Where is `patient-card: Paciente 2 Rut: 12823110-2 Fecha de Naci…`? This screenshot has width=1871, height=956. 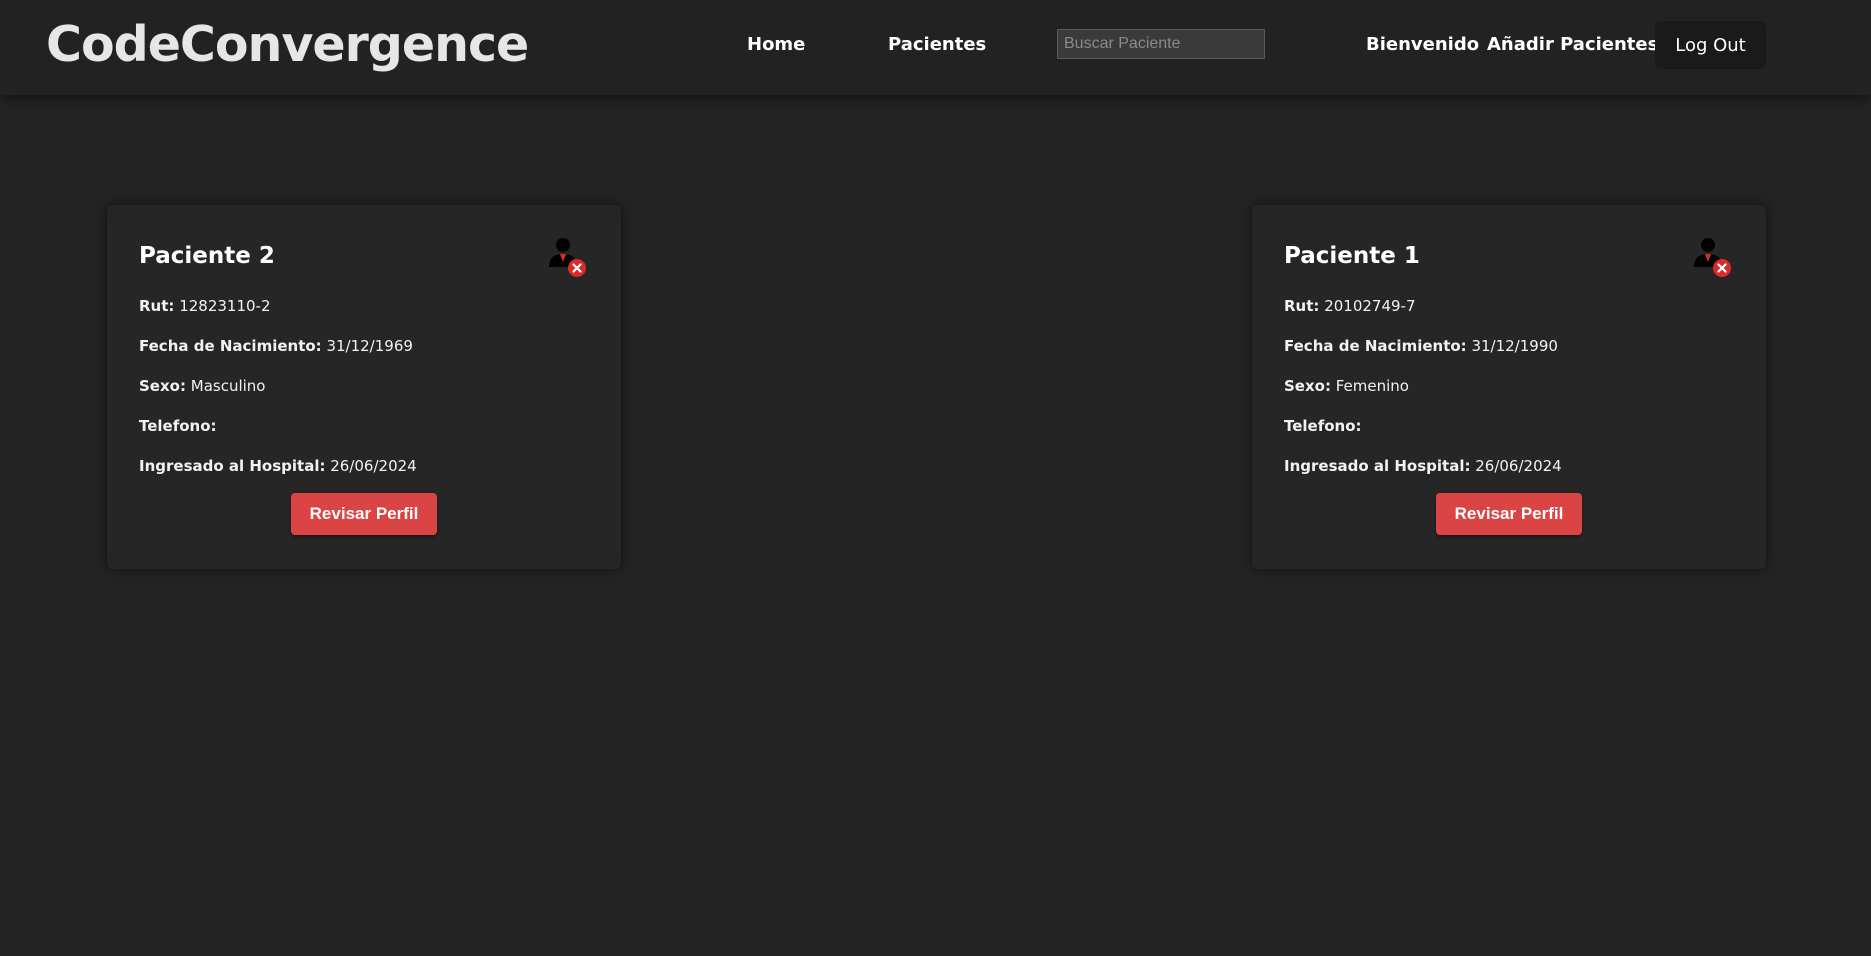 patient-card: Paciente 2 Rut: 12823110-2 Fecha de Naci… is located at coordinates (364, 387).